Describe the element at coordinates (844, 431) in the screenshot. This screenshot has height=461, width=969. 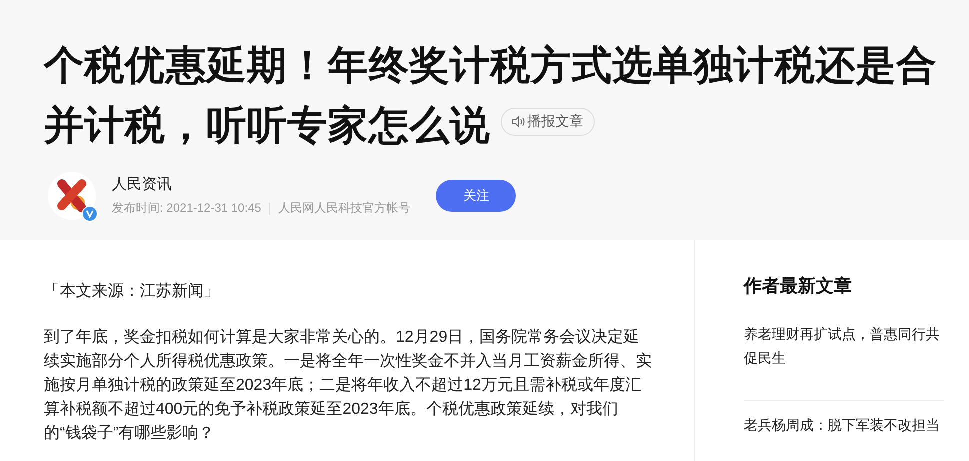
I see `article-link: 老兵杨周成：脱下军装不改担当` at that location.